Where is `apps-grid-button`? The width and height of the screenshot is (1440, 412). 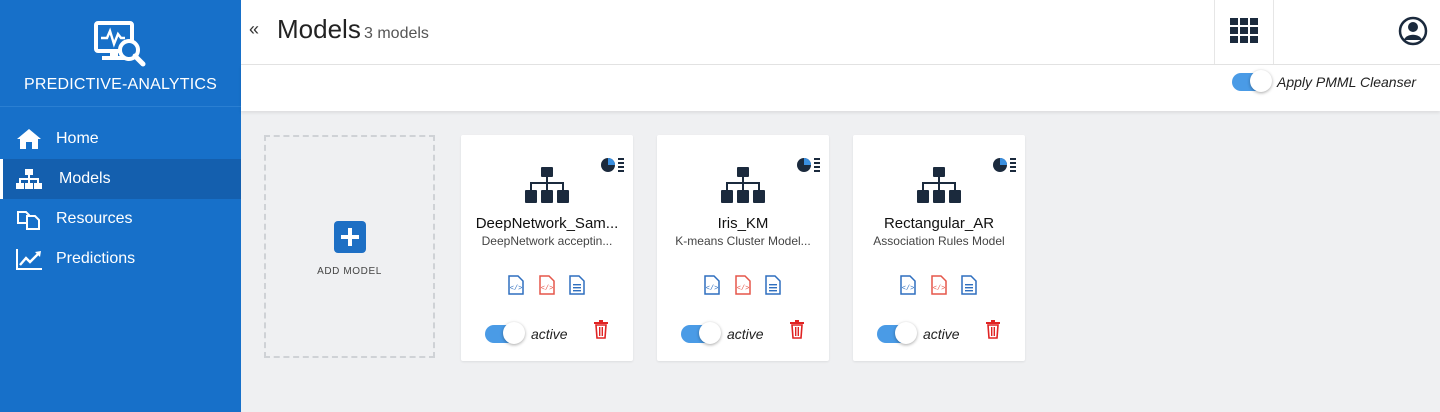 apps-grid-button is located at coordinates (1244, 32).